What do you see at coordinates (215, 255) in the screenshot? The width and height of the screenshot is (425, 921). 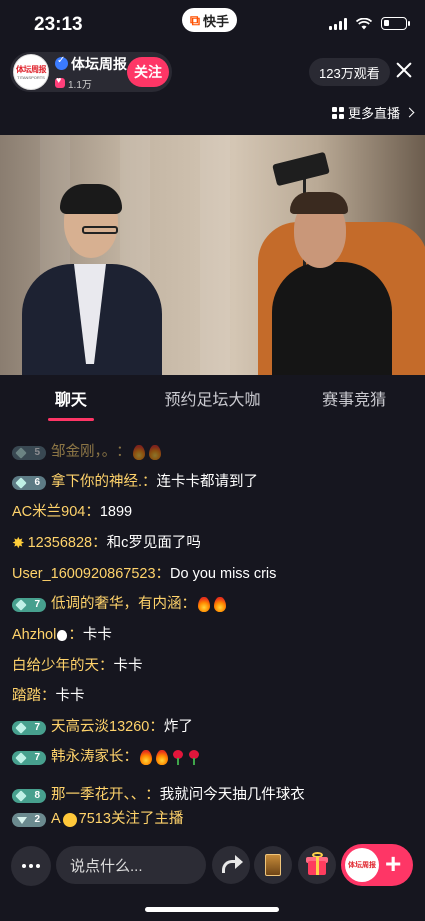 I see `curtain-fold` at bounding box center [215, 255].